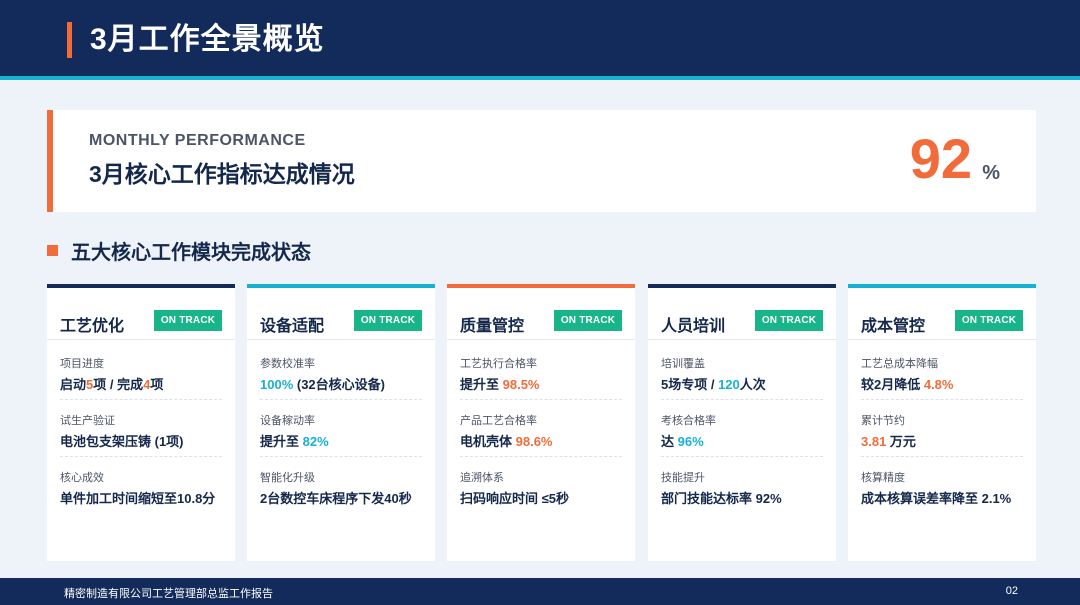  Describe the element at coordinates (683, 364) in the screenshot. I see `metric-label: 培训覆盖` at that location.